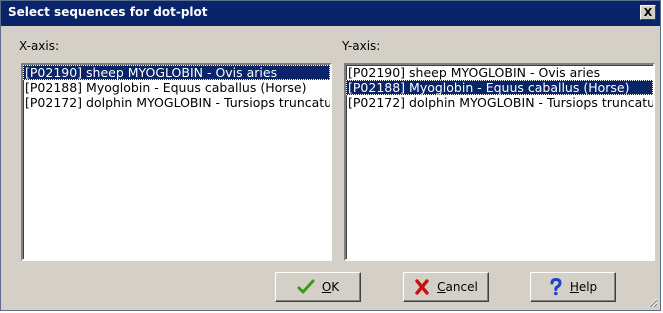  I want to click on close-button: X, so click(648, 12).